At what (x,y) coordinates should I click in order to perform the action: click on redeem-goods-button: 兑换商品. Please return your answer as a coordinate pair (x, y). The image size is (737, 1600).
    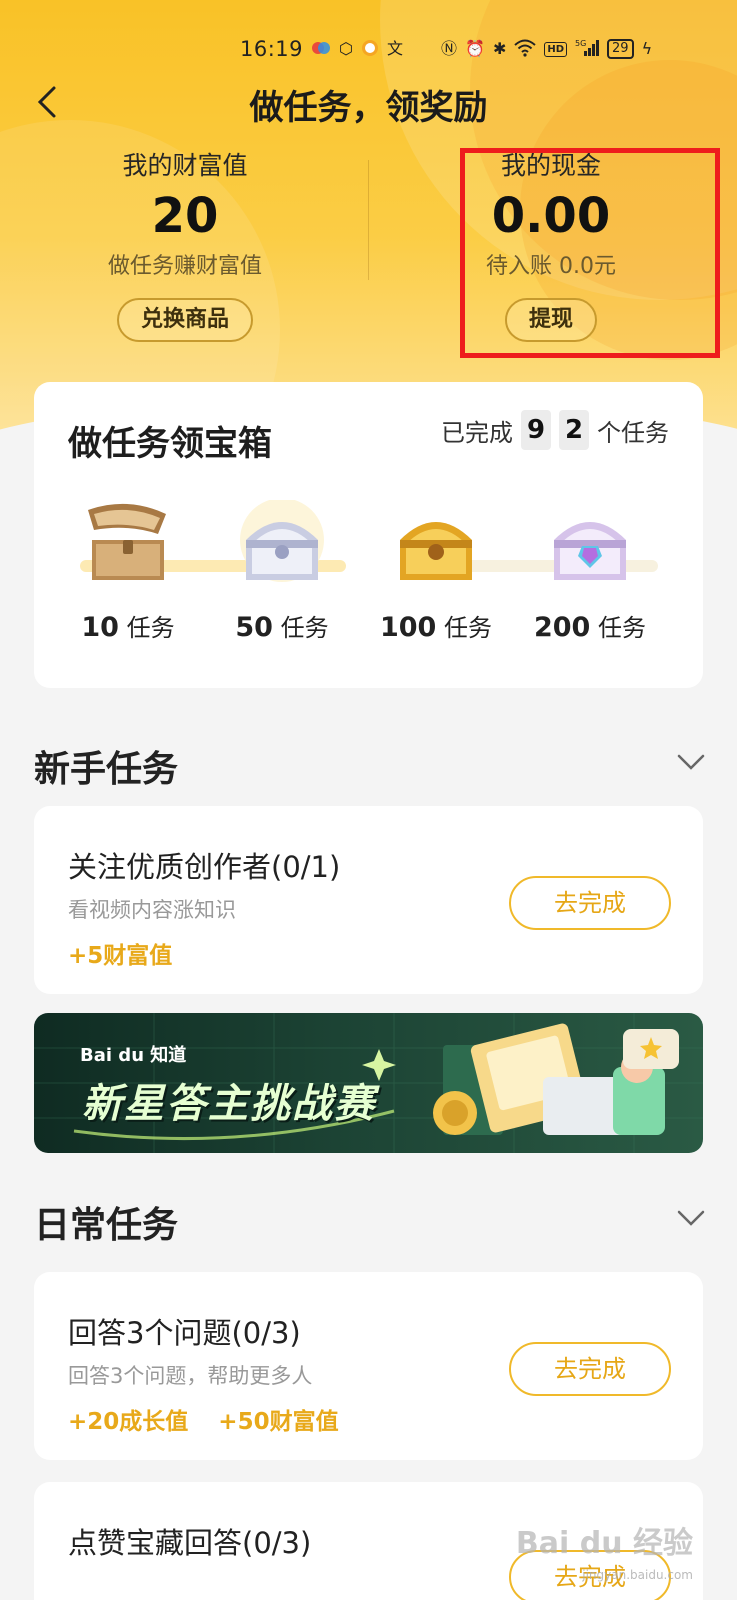
    Looking at the image, I should click on (184, 320).